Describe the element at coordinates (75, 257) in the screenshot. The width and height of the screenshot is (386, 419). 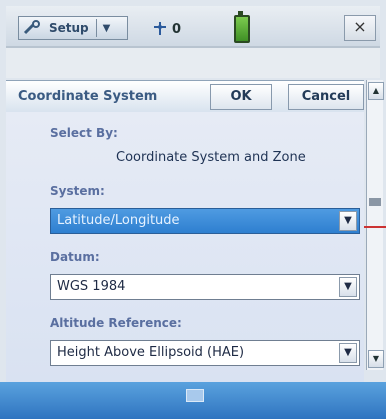
I see `datum-label: Datum:` at that location.